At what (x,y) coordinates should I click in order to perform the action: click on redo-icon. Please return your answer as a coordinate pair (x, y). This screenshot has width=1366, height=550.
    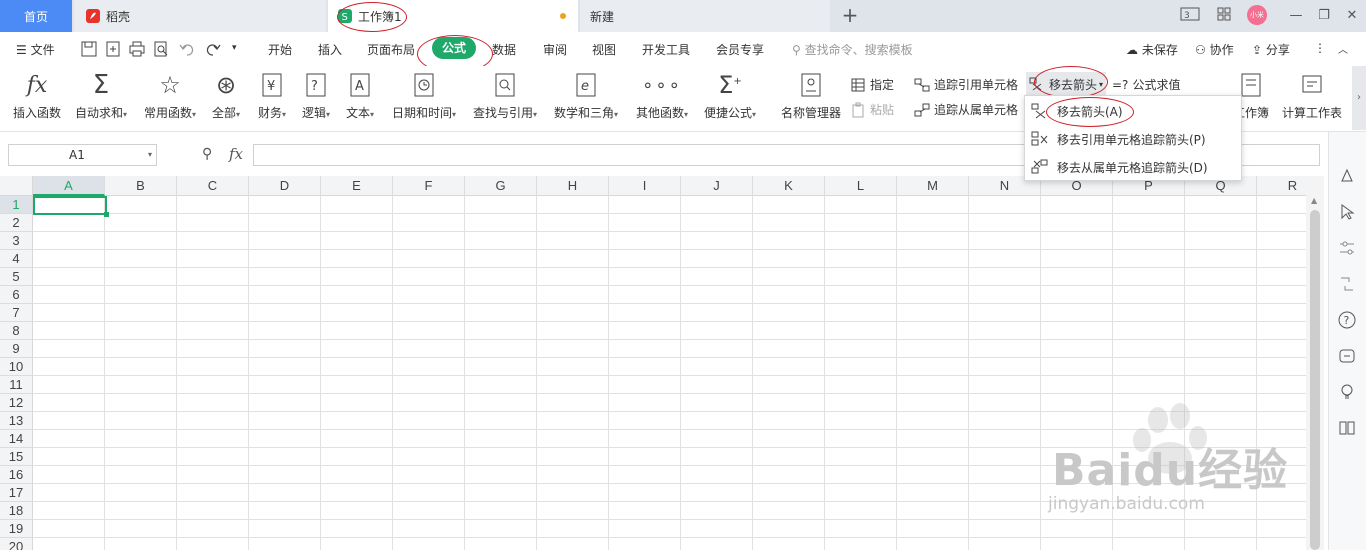
    Looking at the image, I should click on (213, 49).